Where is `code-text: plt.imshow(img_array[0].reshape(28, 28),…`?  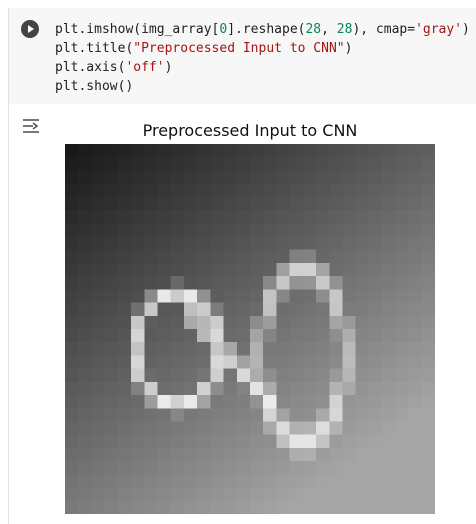 code-text: plt.imshow(img_array[0].reshape(28, 28),… is located at coordinates (262, 58).